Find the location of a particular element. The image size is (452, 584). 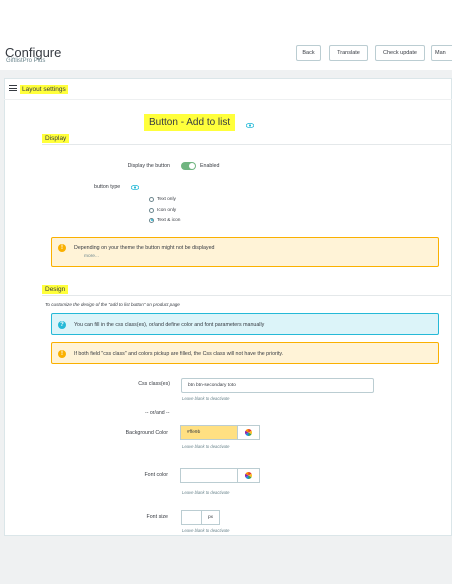

check-update-button: Check update is located at coordinates (400, 53).